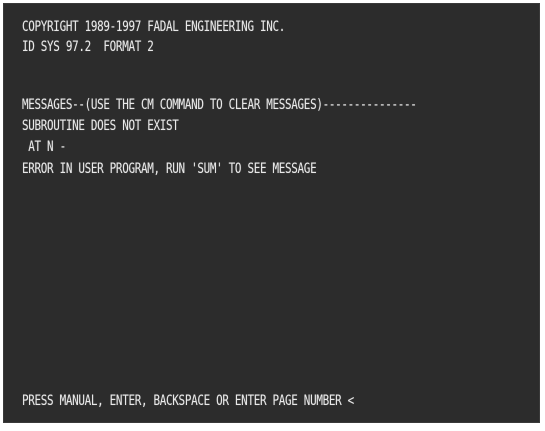 The image size is (545, 431). Describe the element at coordinates (100, 126) in the screenshot. I see `message-subroutine-missing: SUBROUTINE DOES NOT EXIST` at that location.